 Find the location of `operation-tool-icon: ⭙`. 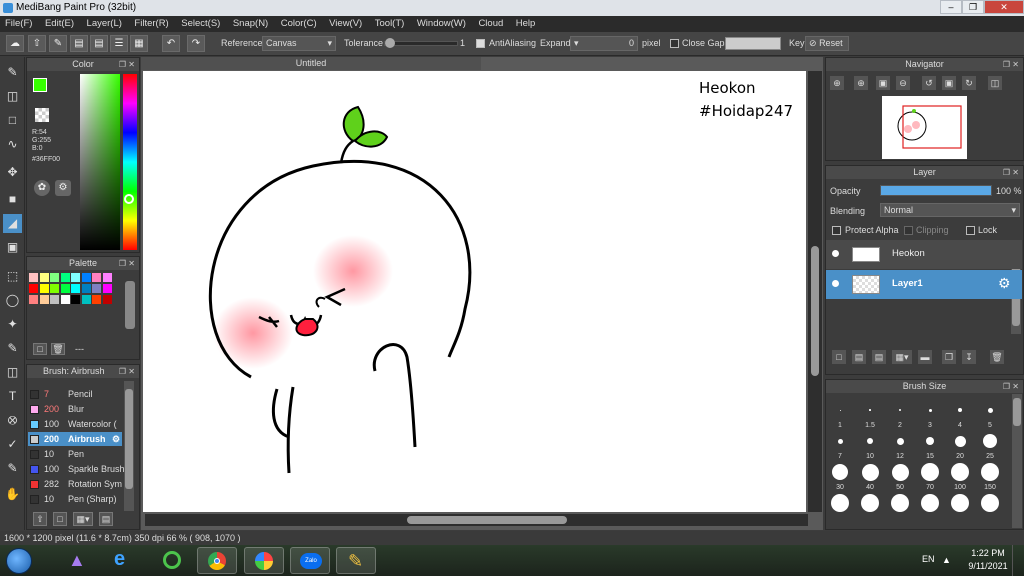

operation-tool-icon: ⭙ is located at coordinates (12, 420).